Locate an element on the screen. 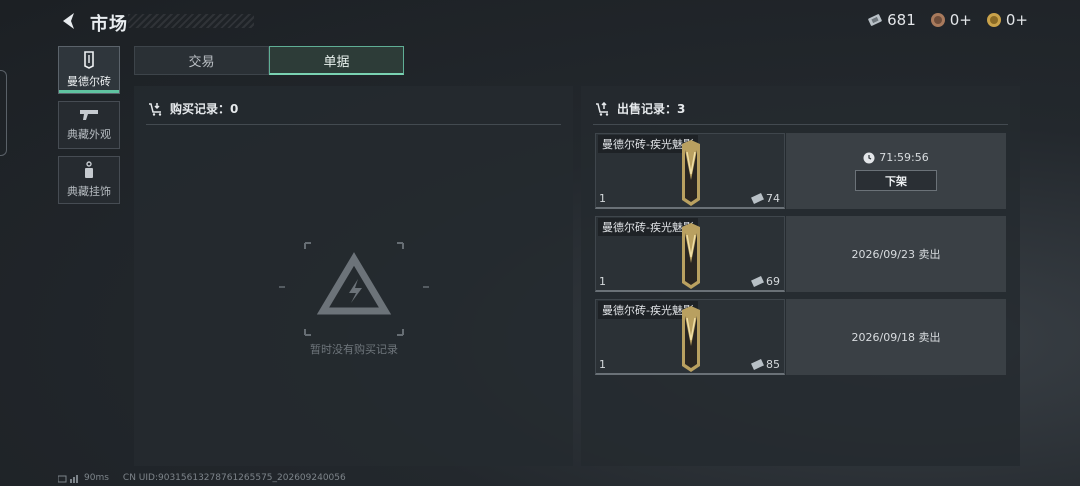  sale-status-sold: 2026/09/18 卖出 is located at coordinates (896, 337).